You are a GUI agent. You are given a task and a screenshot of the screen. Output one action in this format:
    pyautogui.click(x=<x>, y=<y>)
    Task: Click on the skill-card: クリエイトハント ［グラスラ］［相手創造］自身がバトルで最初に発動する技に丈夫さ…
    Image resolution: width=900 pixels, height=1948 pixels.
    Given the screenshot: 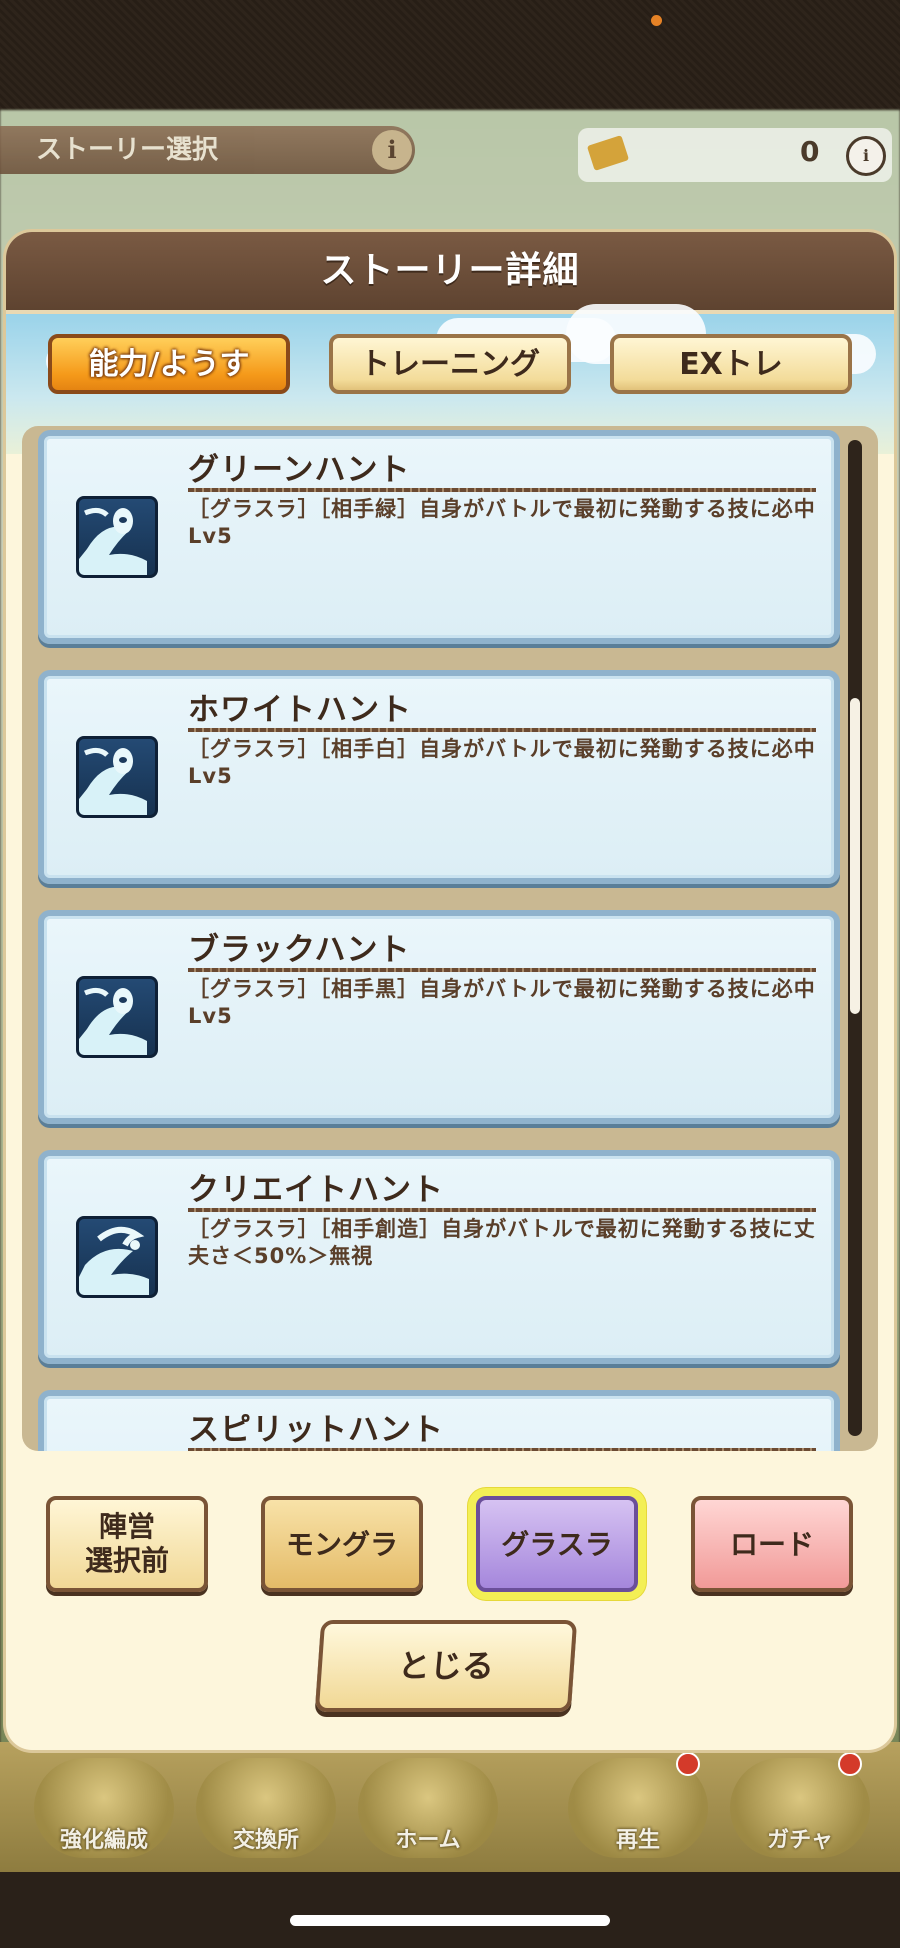 What is the action you would take?
    pyautogui.click(x=439, y=1257)
    